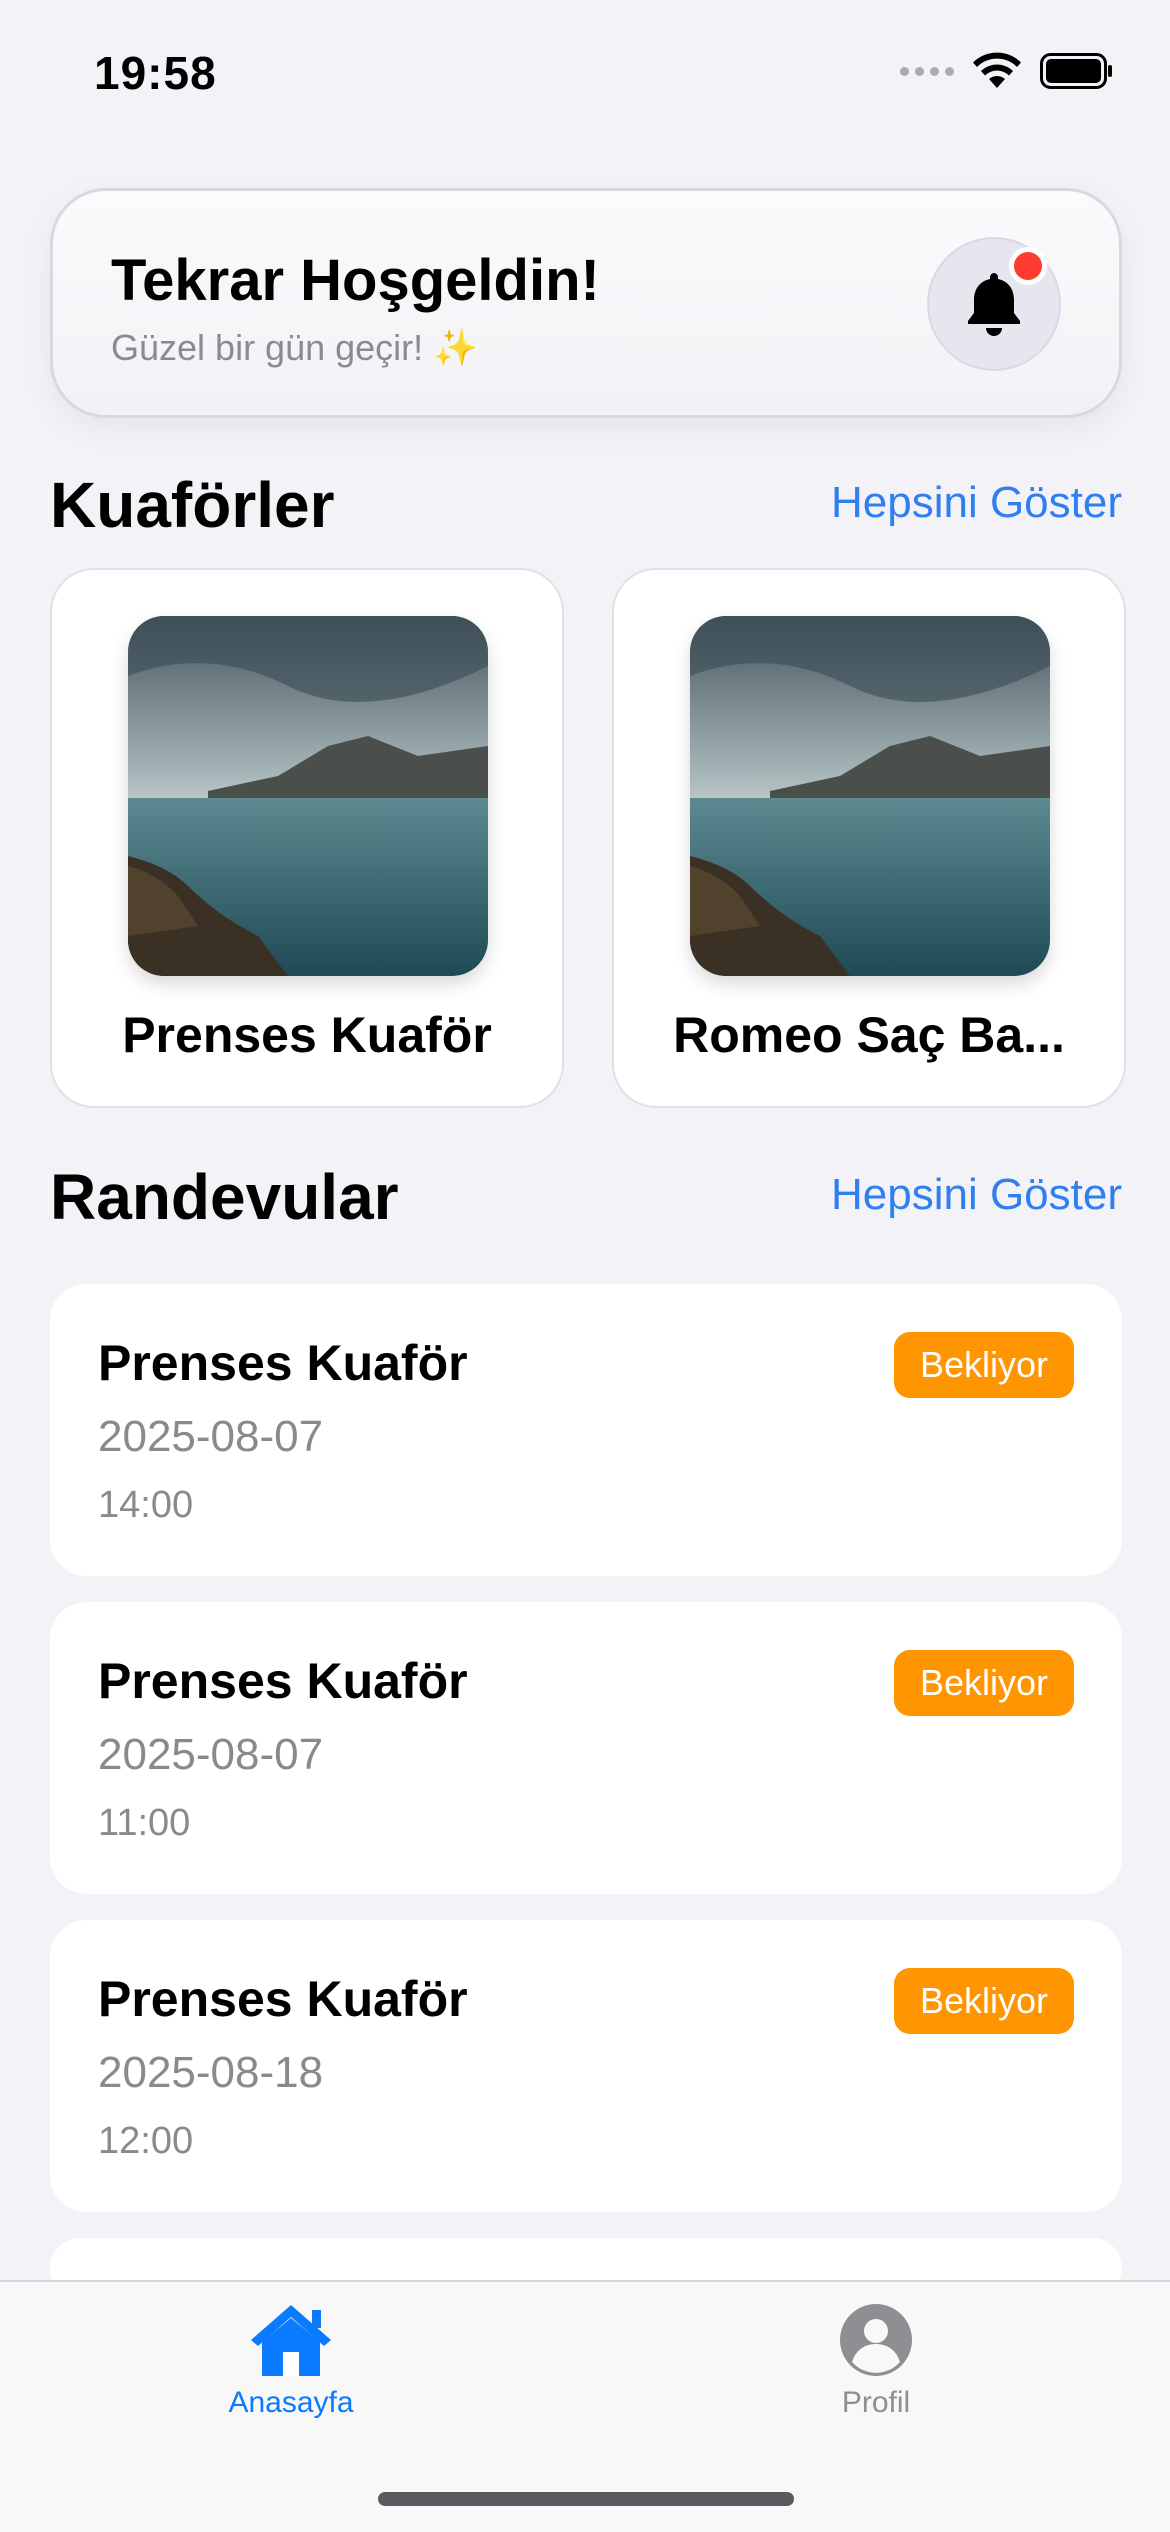 The image size is (1170, 2532). I want to click on tab-profile-label: Profil, so click(876, 2402).